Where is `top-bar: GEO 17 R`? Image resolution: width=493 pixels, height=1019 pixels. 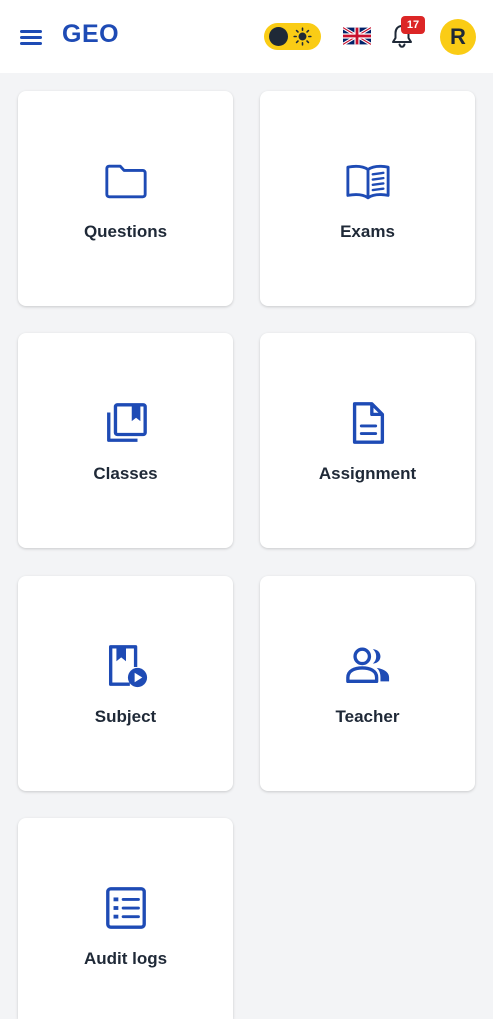 top-bar: GEO 17 R is located at coordinates (246, 36).